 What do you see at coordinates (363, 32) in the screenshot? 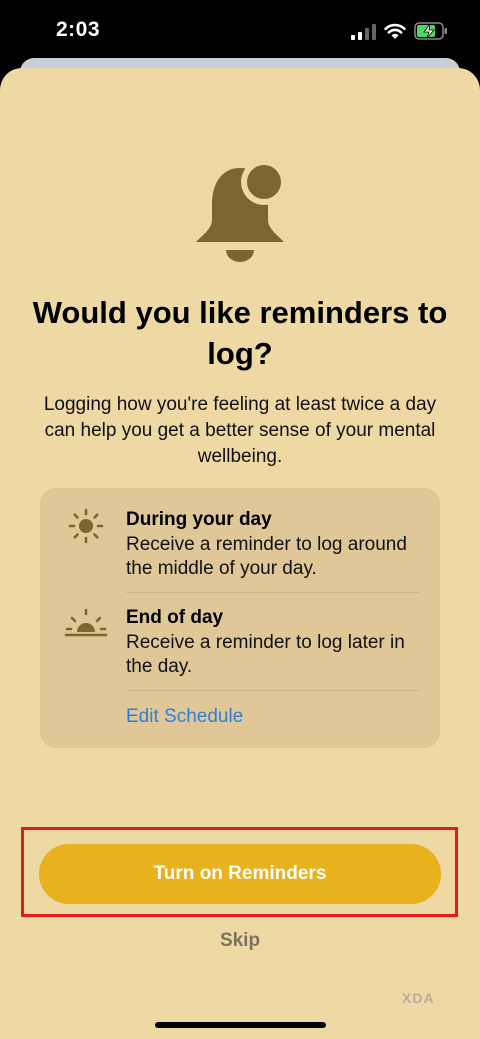
I see `cellular-signal-icon` at bounding box center [363, 32].